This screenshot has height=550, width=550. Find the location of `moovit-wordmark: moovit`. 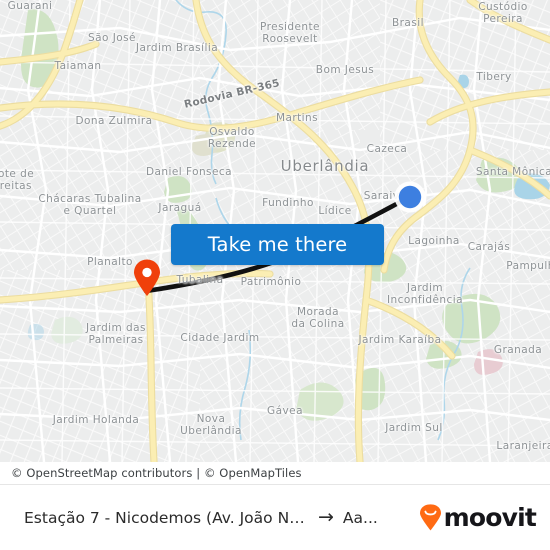

moovit-wordmark: moovit is located at coordinates (490, 517).